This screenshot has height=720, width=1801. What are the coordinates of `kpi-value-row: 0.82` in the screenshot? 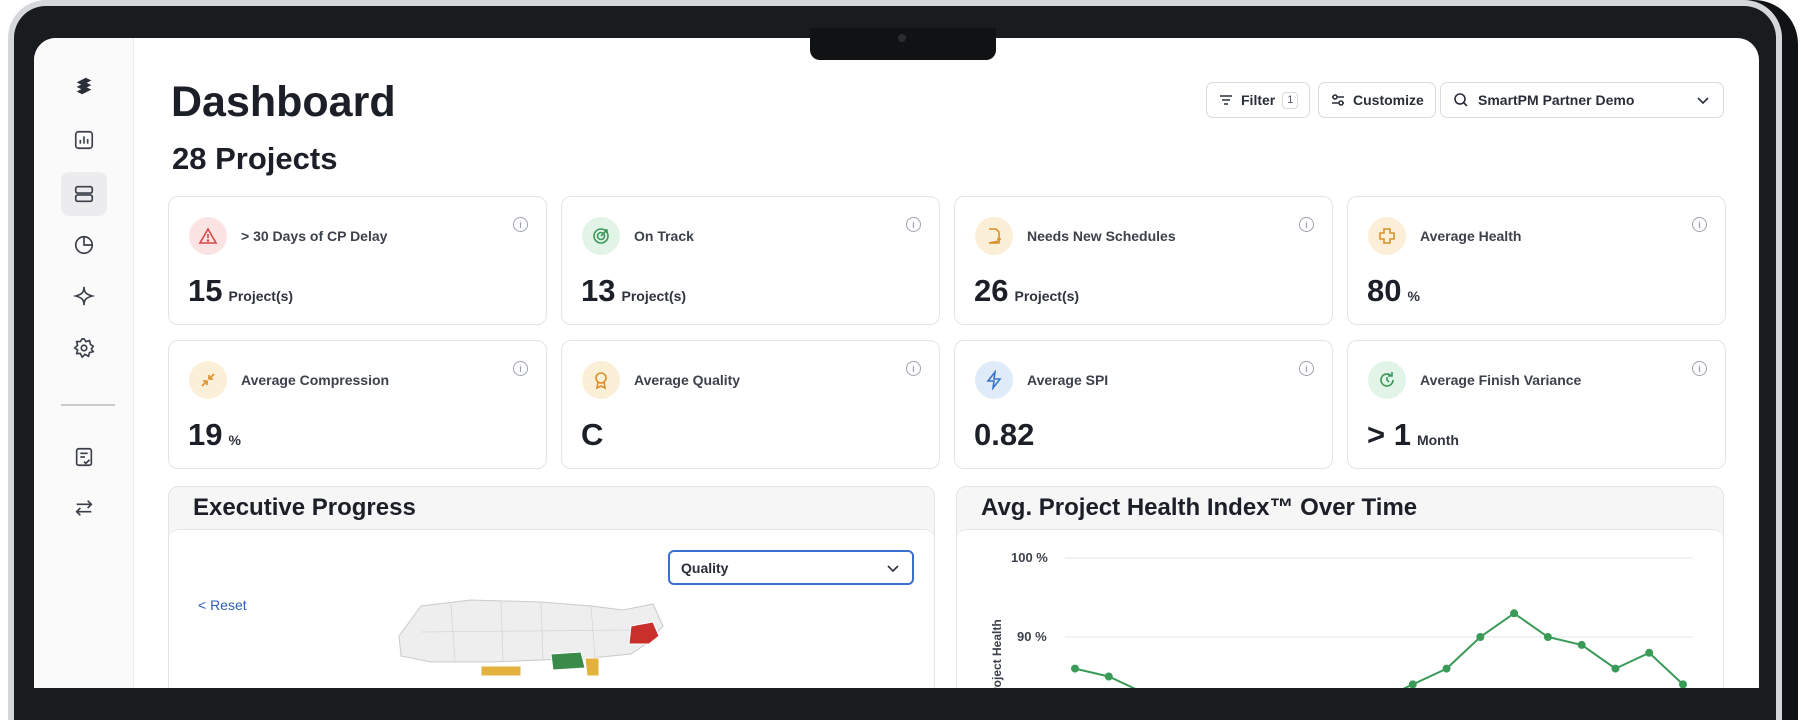 It's located at (1007, 435).